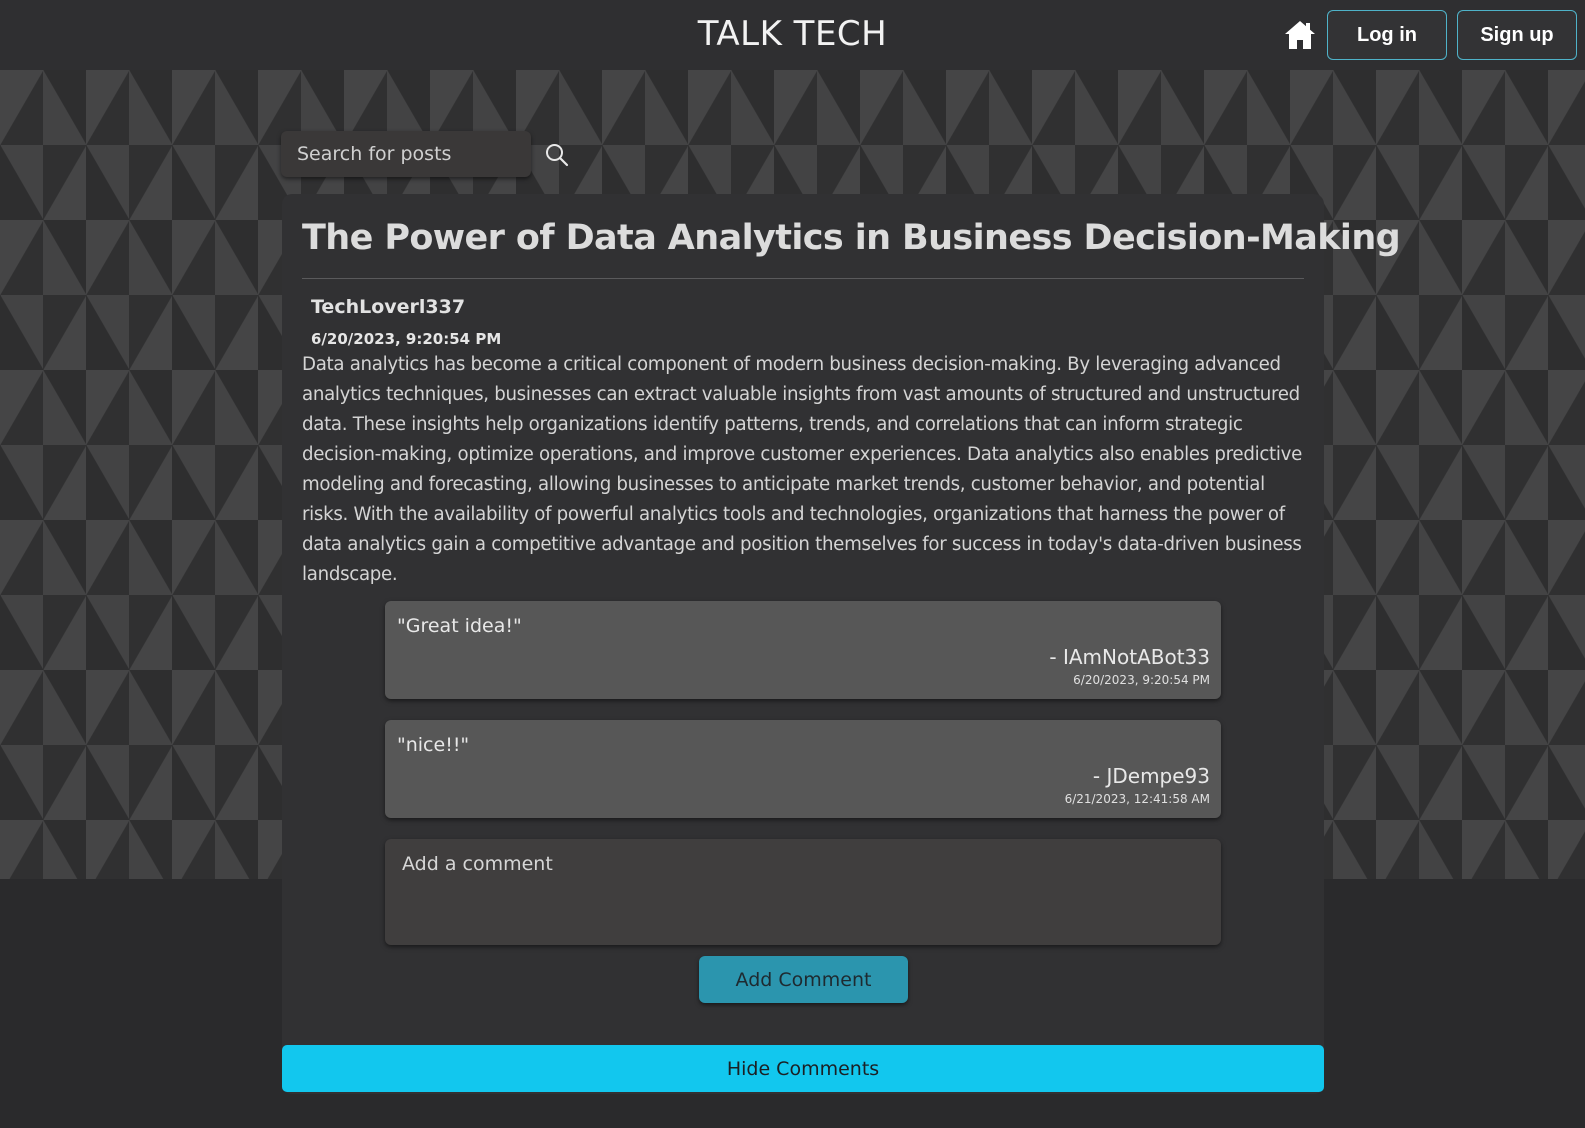  Describe the element at coordinates (803, 979) in the screenshot. I see `add-comment-button: Add Comment` at that location.